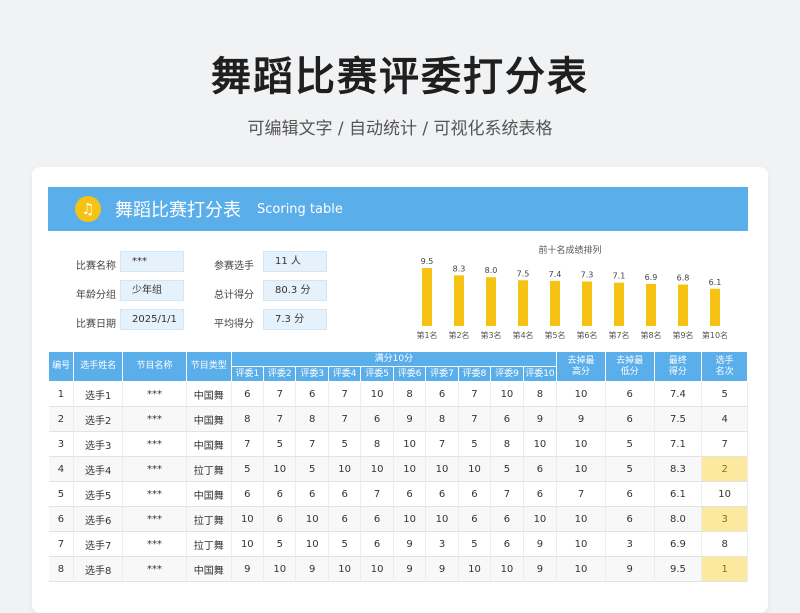 This screenshot has width=800, height=613. Describe the element at coordinates (98, 519) in the screenshot. I see `cell-player: 选手6` at that location.